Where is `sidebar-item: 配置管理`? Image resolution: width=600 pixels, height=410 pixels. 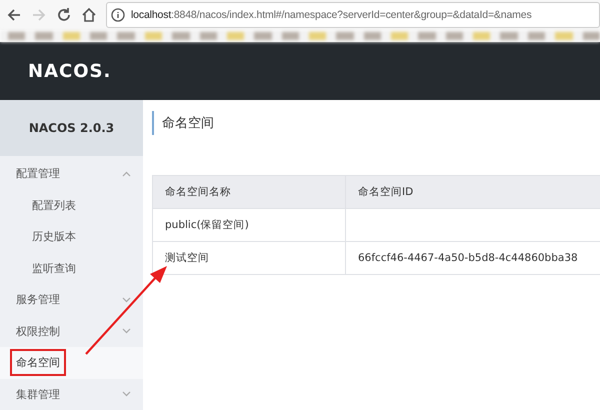
sidebar-item: 配置管理 is located at coordinates (71, 174).